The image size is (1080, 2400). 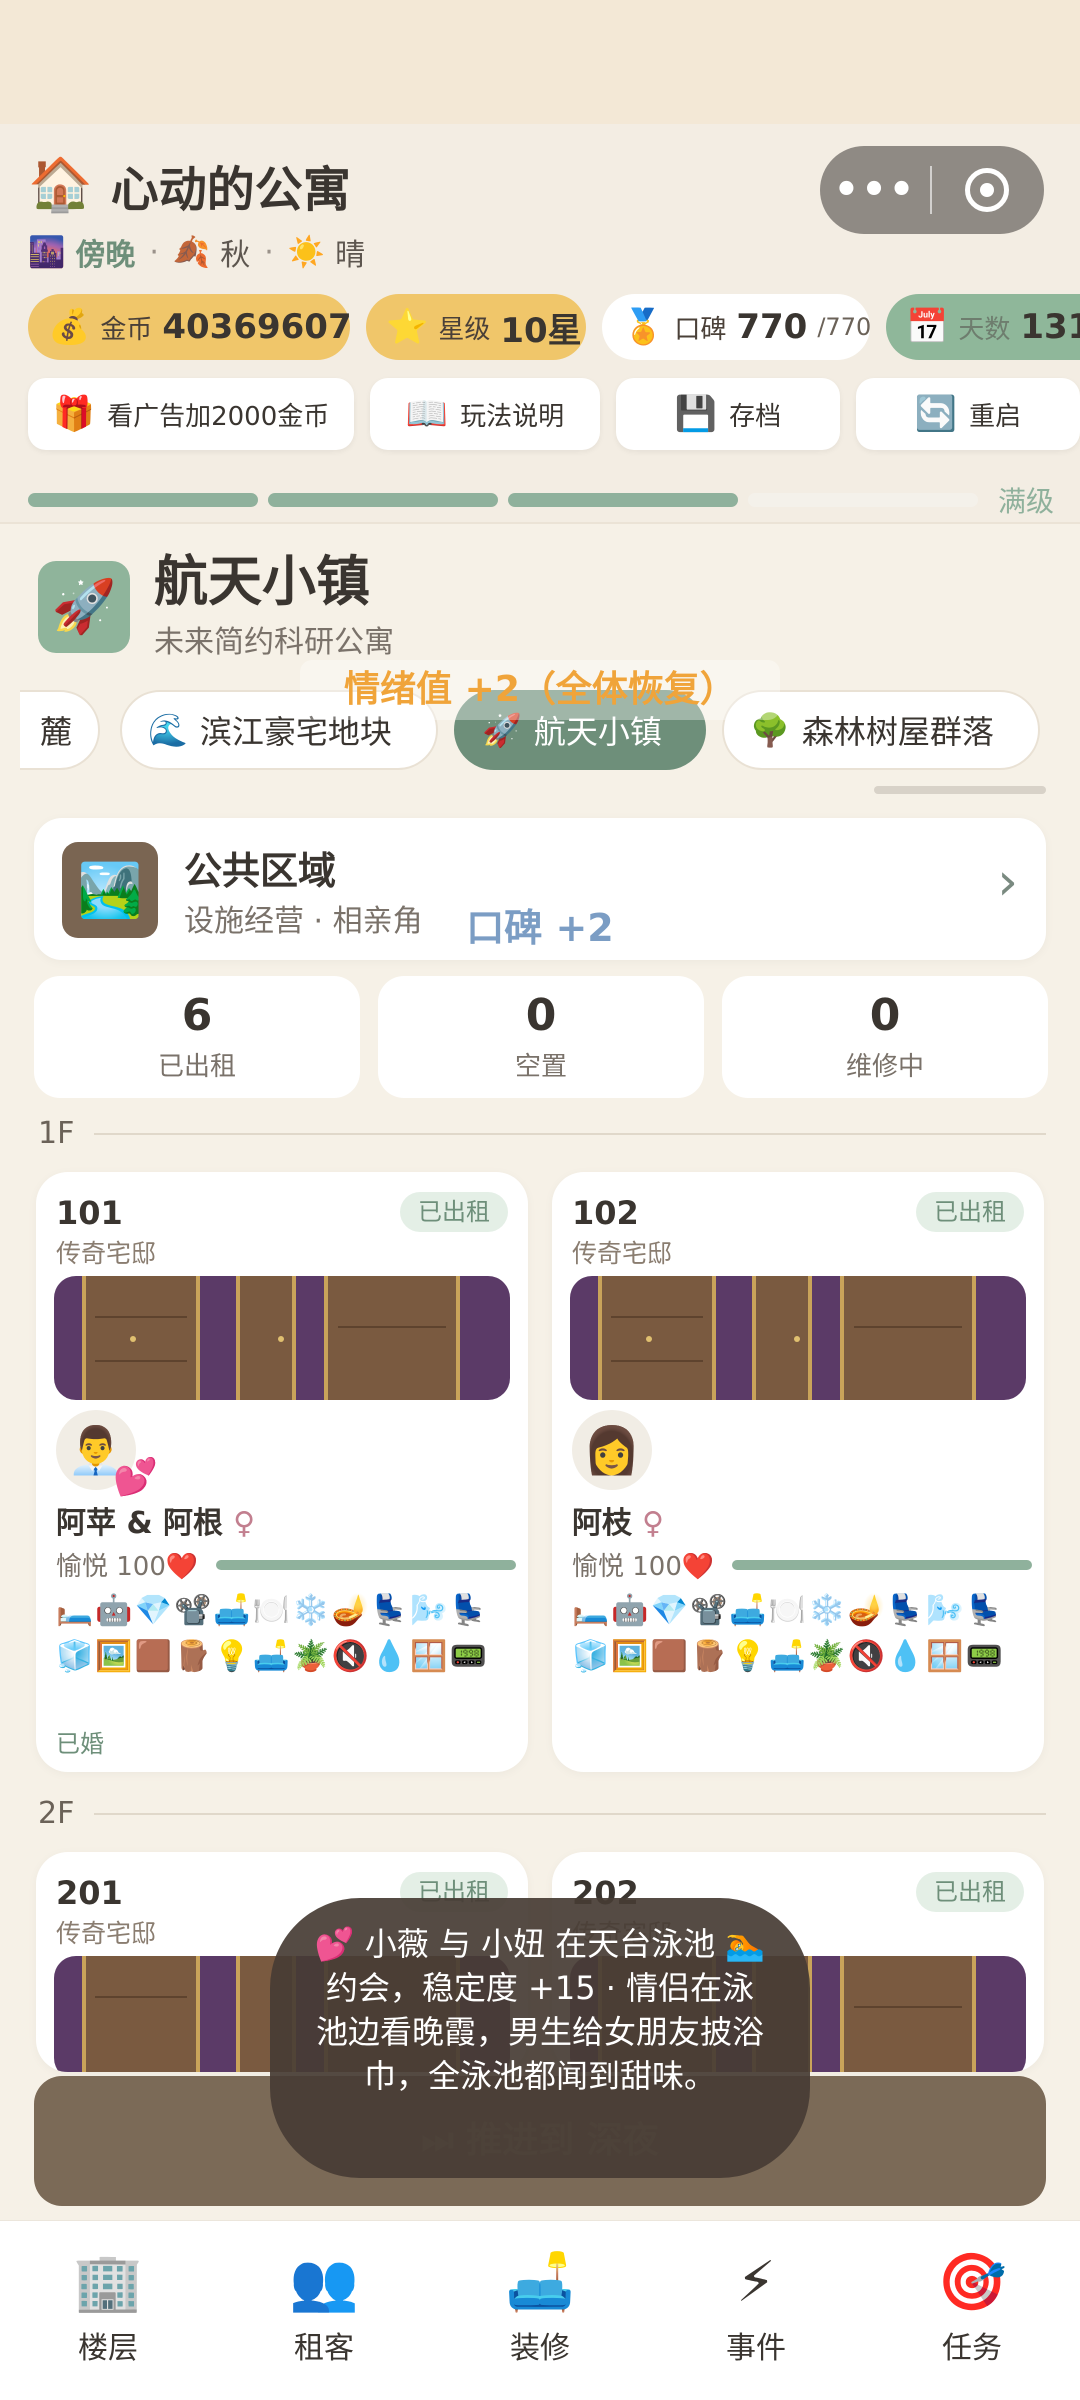 I want to click on environment-row: 🌆 傍晚 · 🍂 秋 · ☀️ 晴, so click(x=196, y=252).